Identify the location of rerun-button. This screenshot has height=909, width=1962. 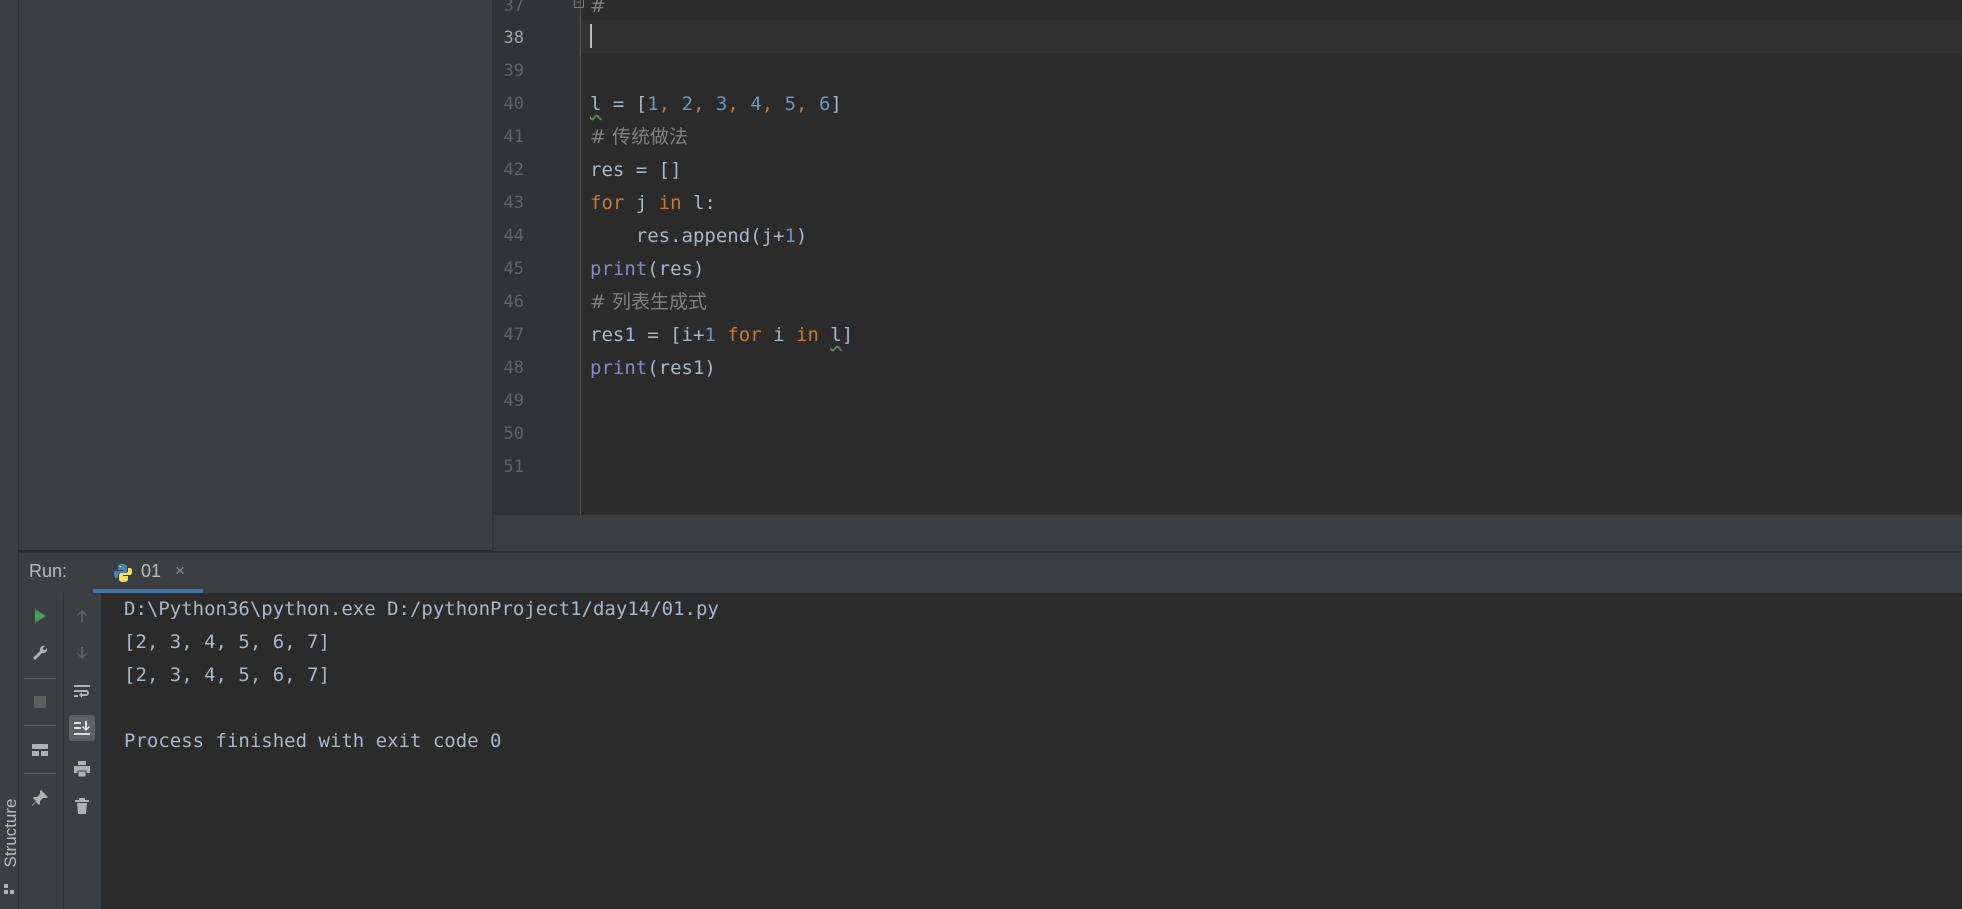
(40, 616).